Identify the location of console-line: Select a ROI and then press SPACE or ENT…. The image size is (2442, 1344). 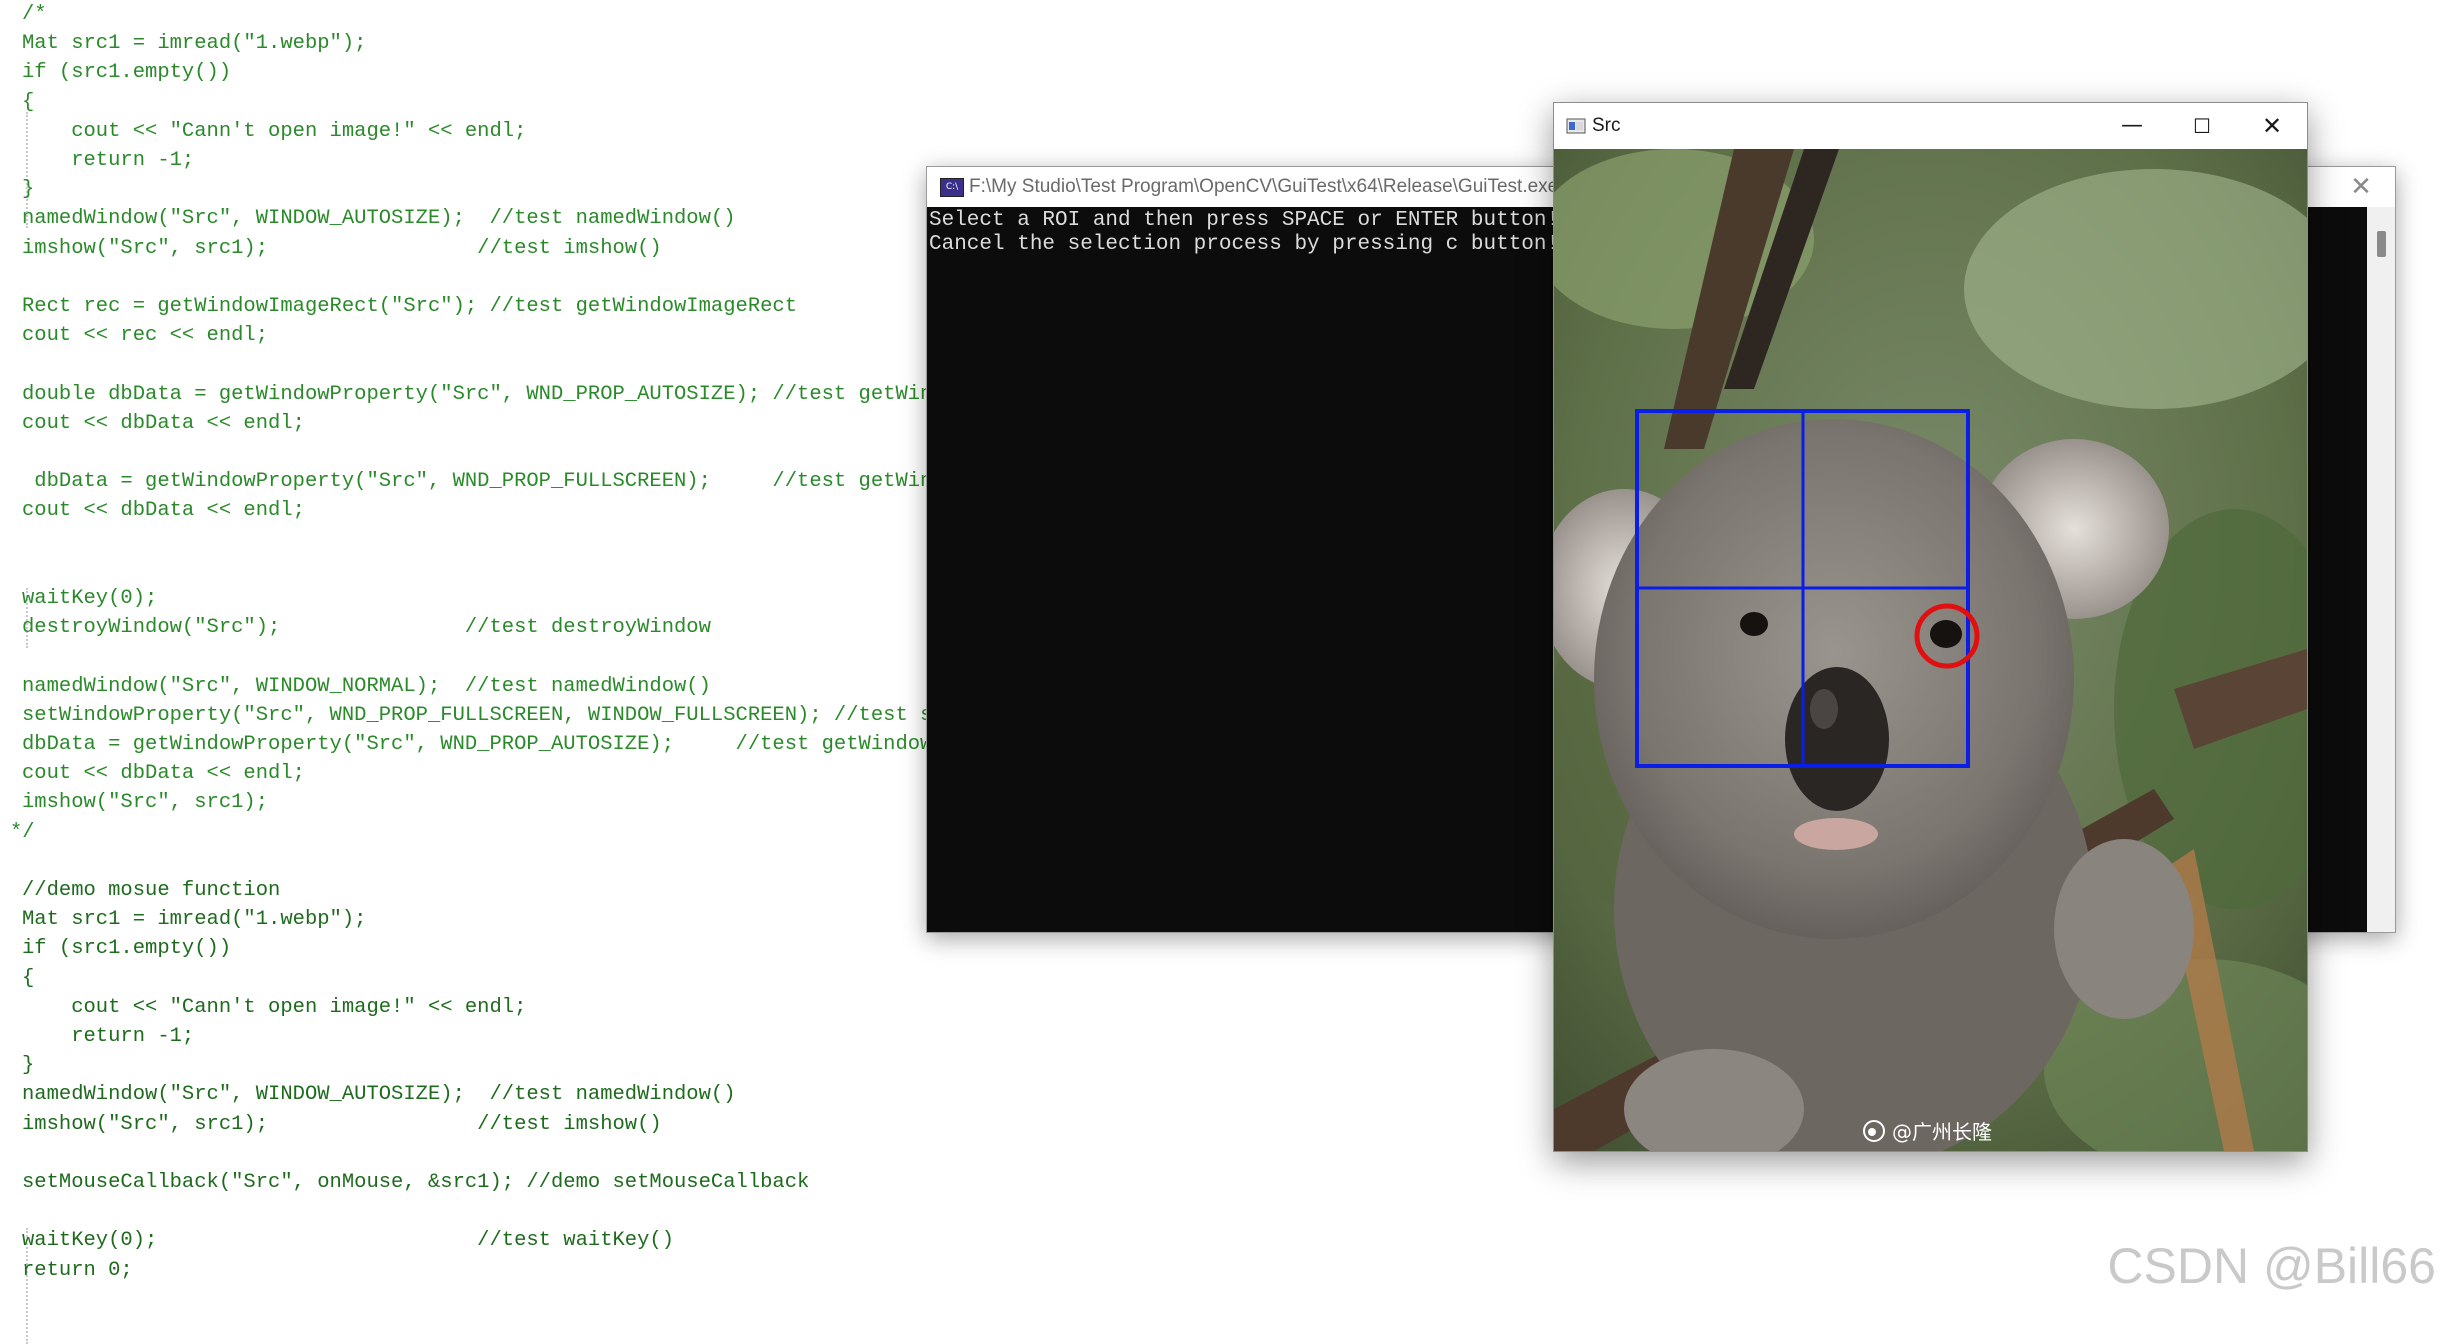
(1244, 220).